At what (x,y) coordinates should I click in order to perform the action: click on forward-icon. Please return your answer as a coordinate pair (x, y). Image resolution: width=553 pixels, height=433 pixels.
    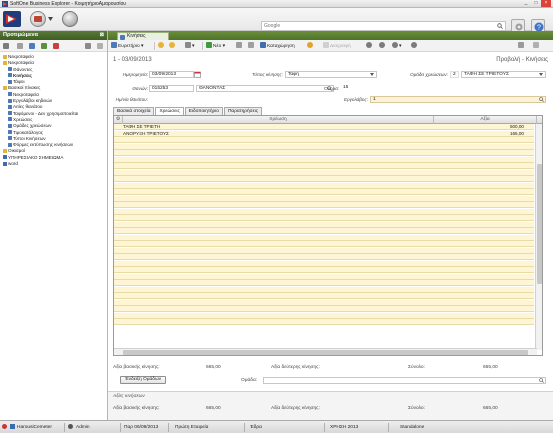
    Looking at the image, I should click on (172, 46).